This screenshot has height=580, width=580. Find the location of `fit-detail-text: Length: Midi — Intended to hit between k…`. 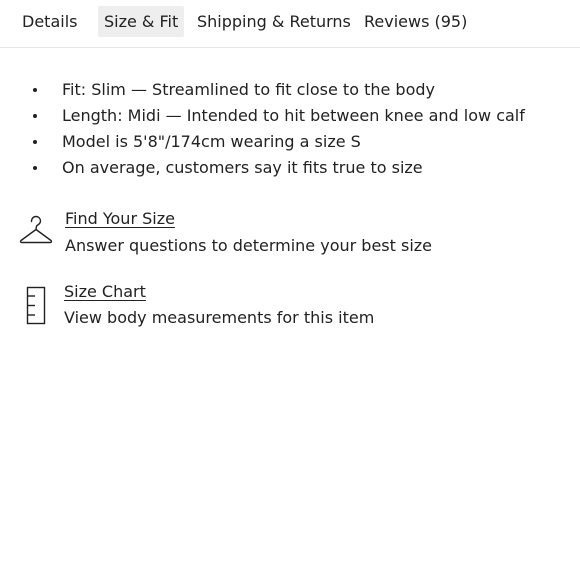

fit-detail-text: Length: Midi — Intended to hit between k… is located at coordinates (293, 115).